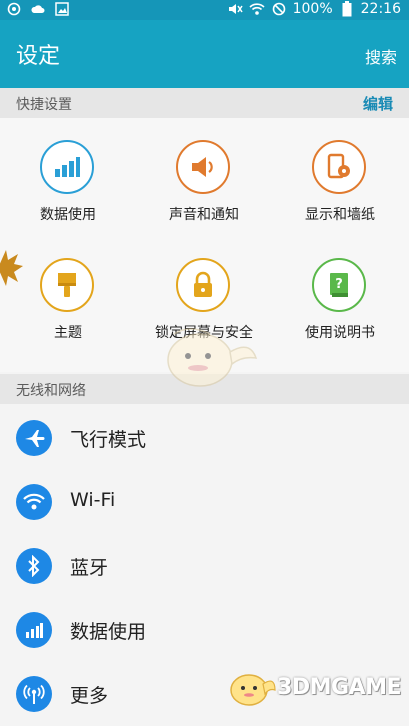 This screenshot has height=726, width=409. I want to click on list-item-data-usage: 数据使用, so click(204, 630).